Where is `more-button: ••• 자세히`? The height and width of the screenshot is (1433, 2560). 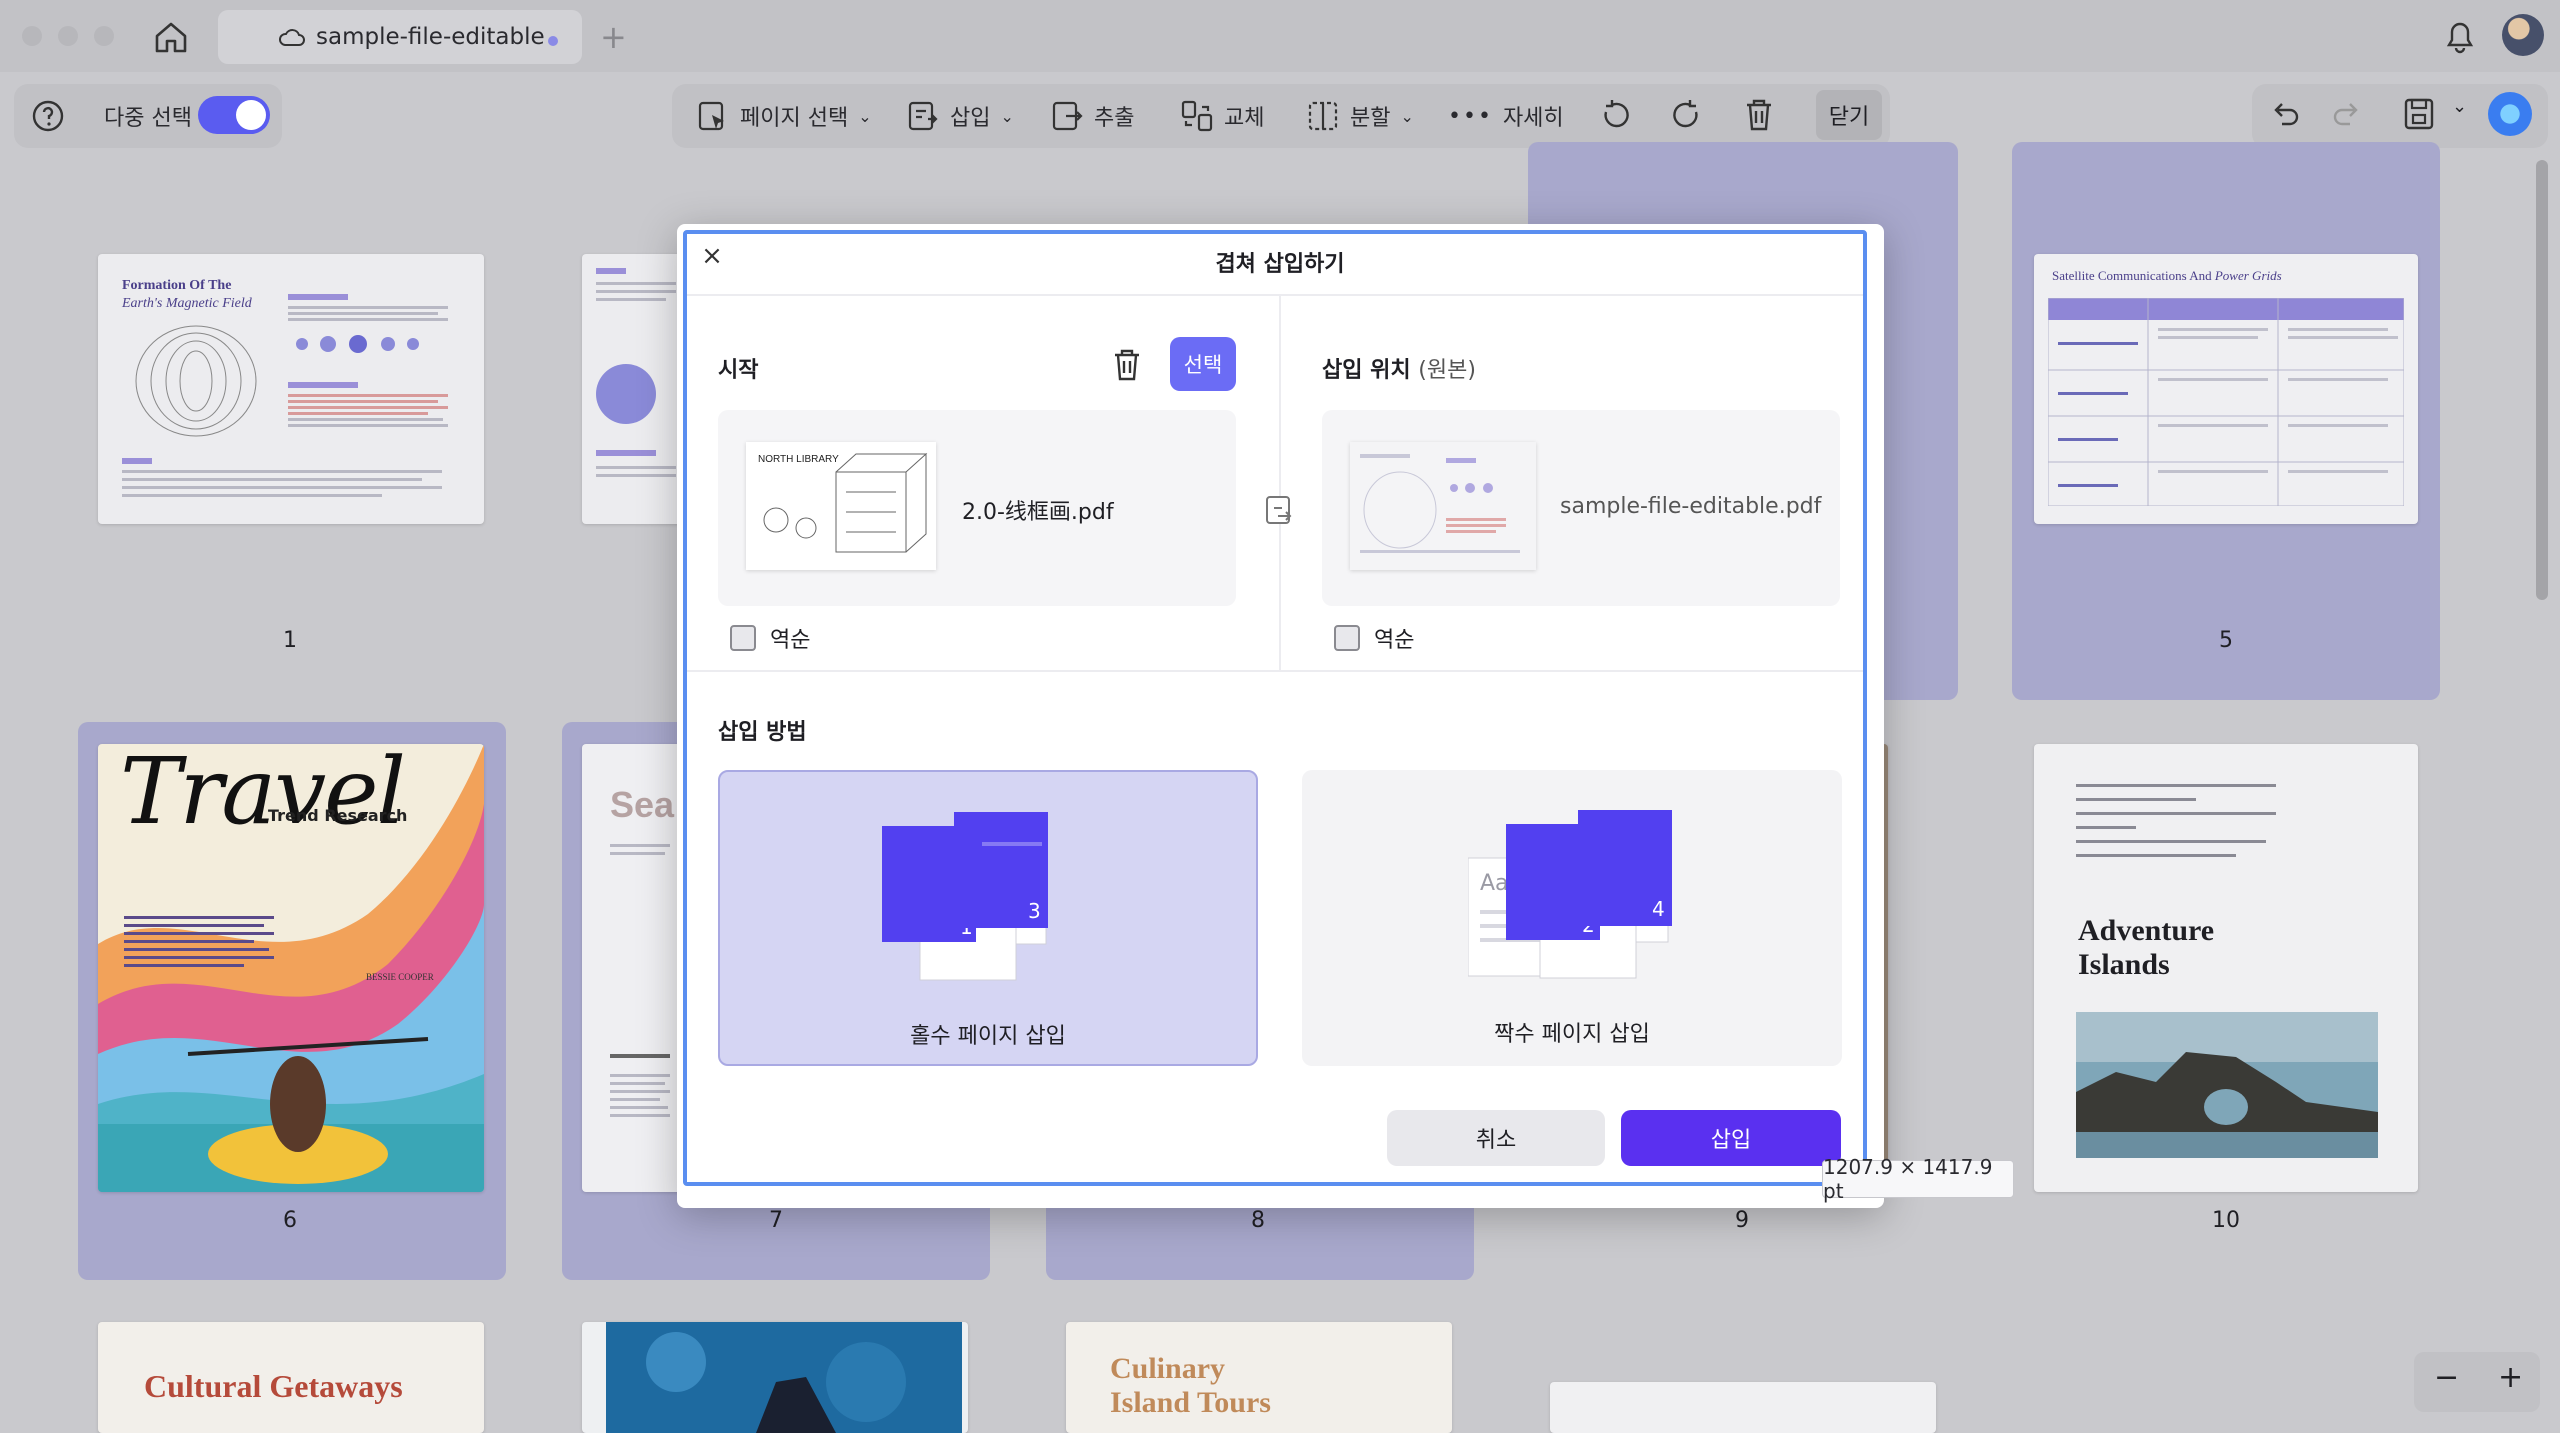 more-button: ••• 자세히 is located at coordinates (1506, 116).